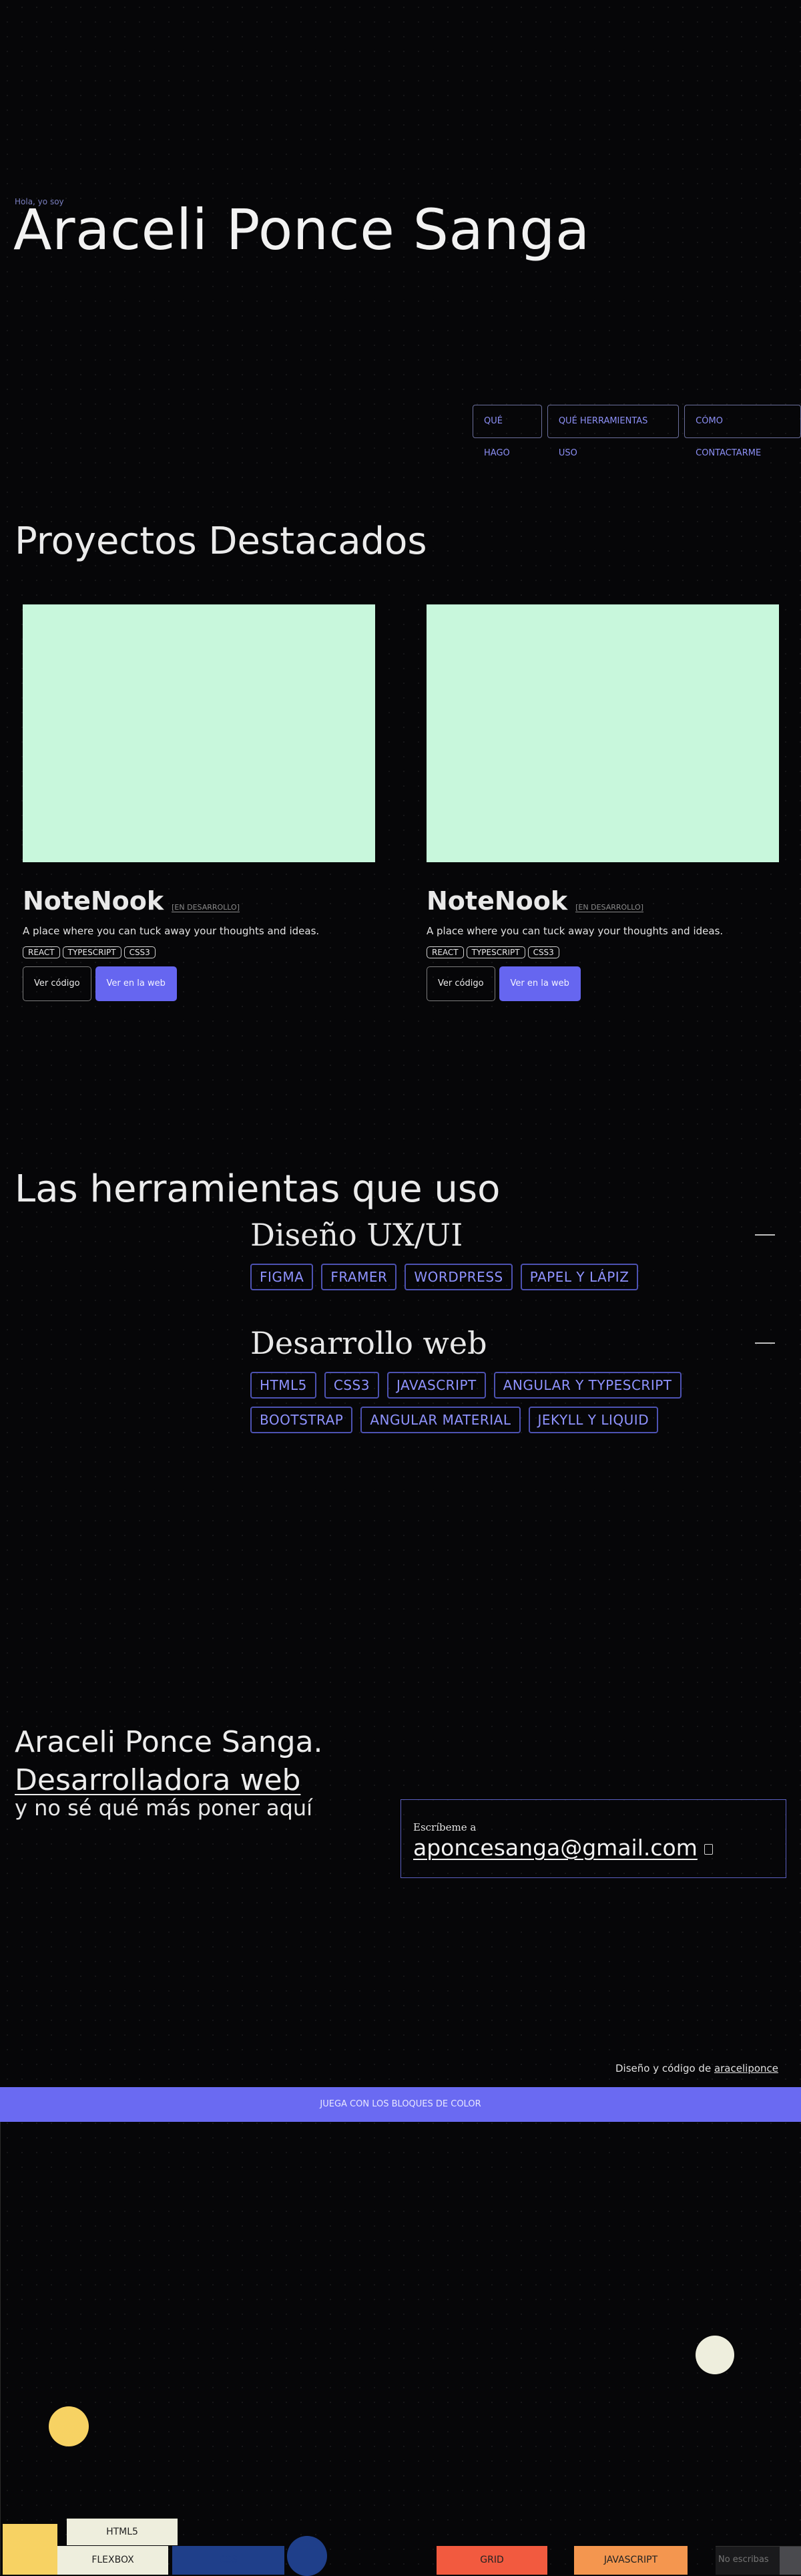 This screenshot has width=801, height=2576. What do you see at coordinates (746, 2068) in the screenshot?
I see `footer-credit-link: araceliponce` at bounding box center [746, 2068].